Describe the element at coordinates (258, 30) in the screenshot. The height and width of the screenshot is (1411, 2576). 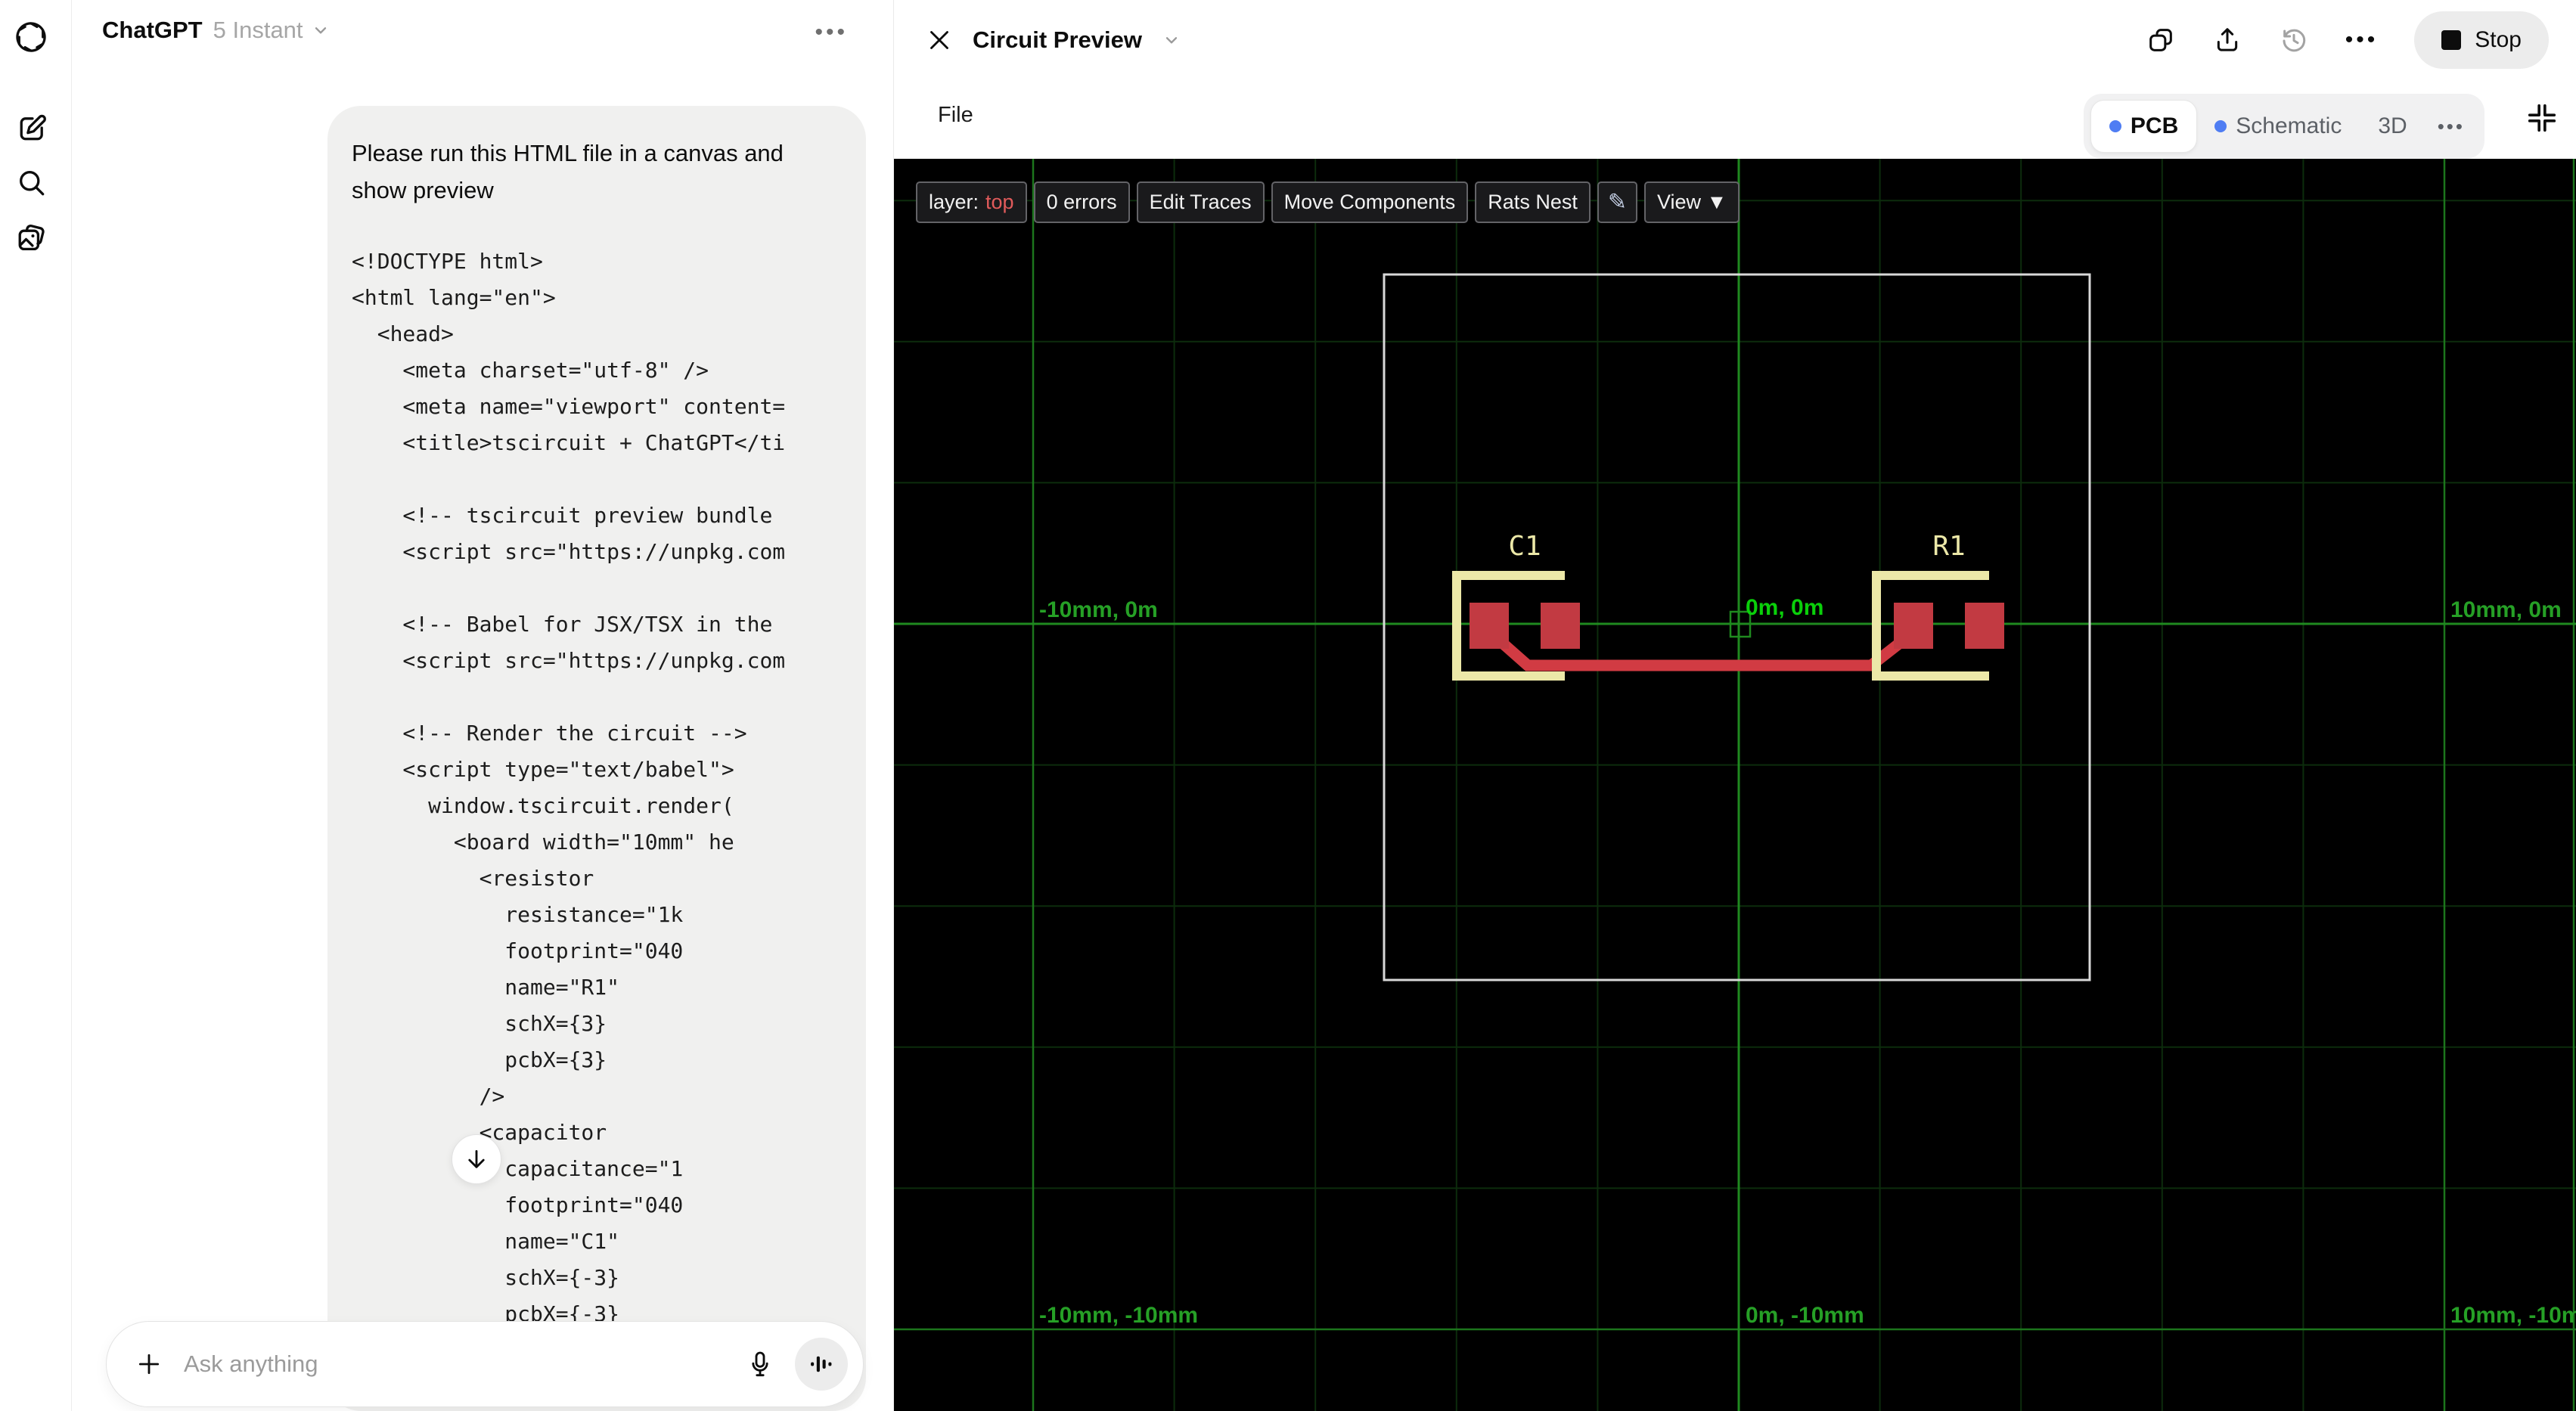
I see `model-name: 5 Instant` at that location.